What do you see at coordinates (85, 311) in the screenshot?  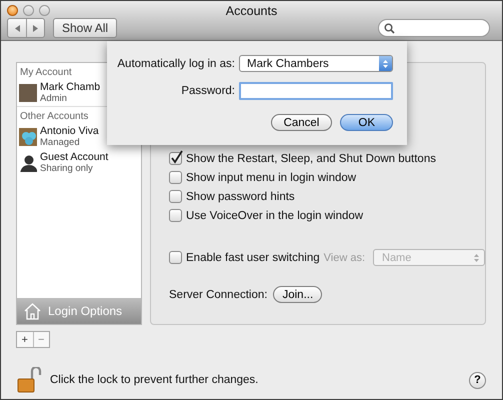 I see `login-options-label: Login Options` at bounding box center [85, 311].